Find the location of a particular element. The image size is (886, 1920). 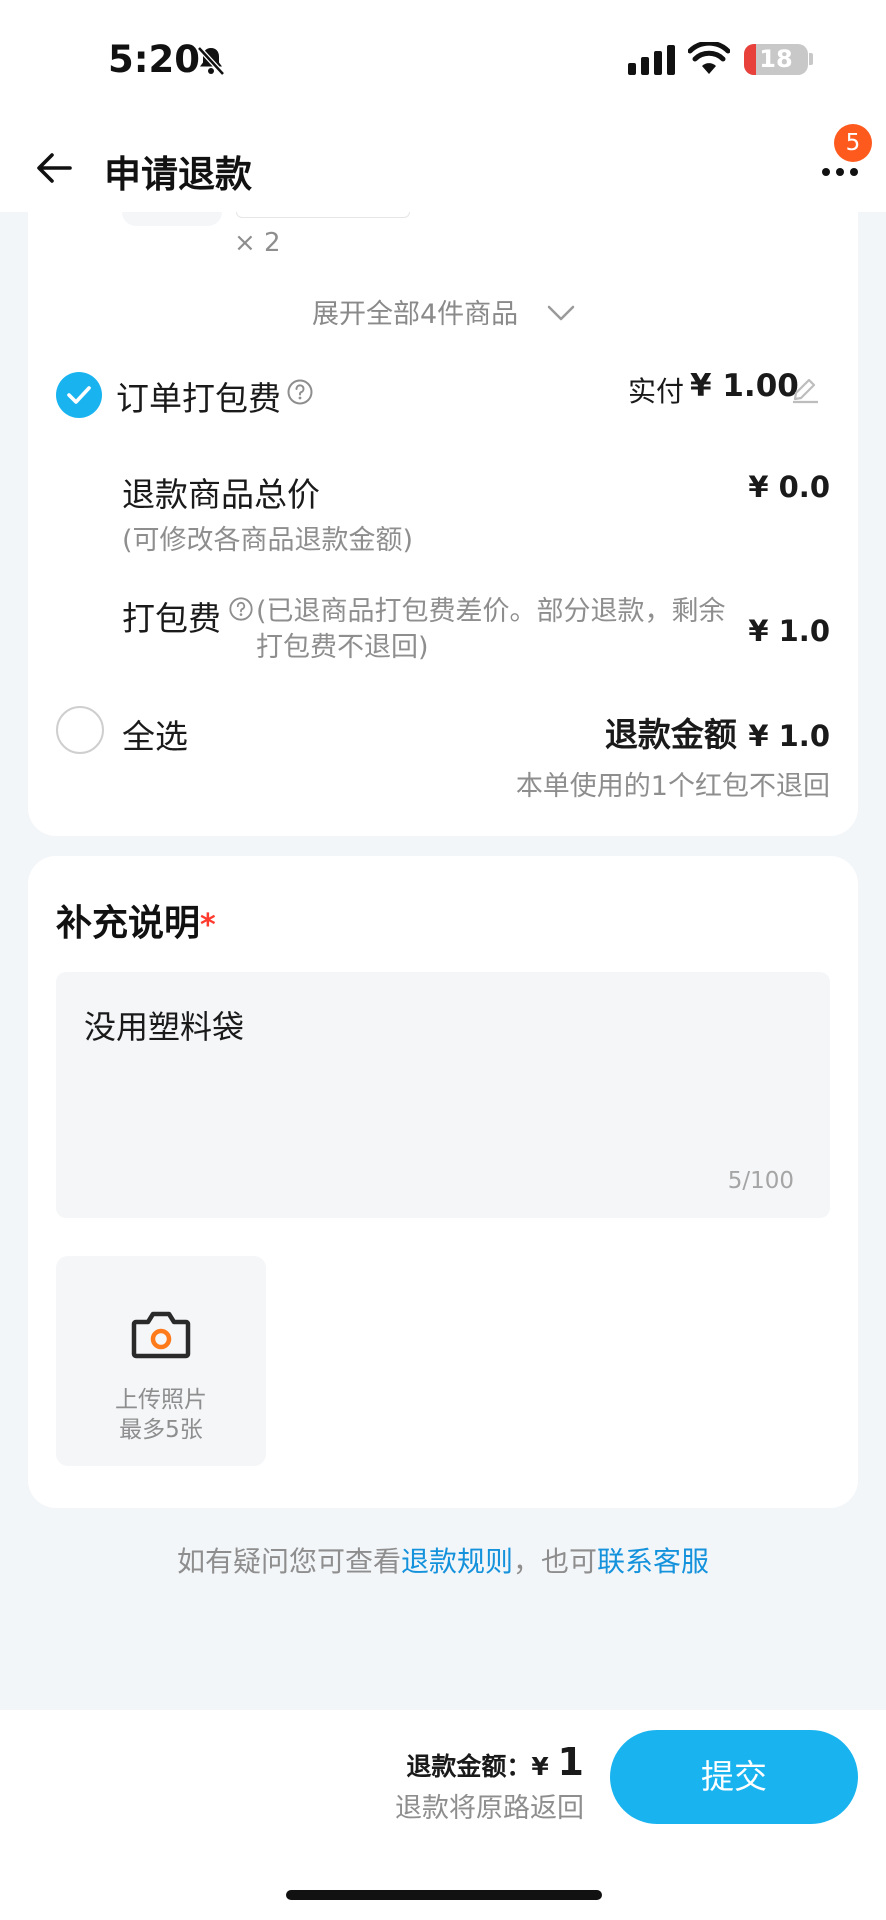

upload-limit: 最多5张 is located at coordinates (161, 1430).